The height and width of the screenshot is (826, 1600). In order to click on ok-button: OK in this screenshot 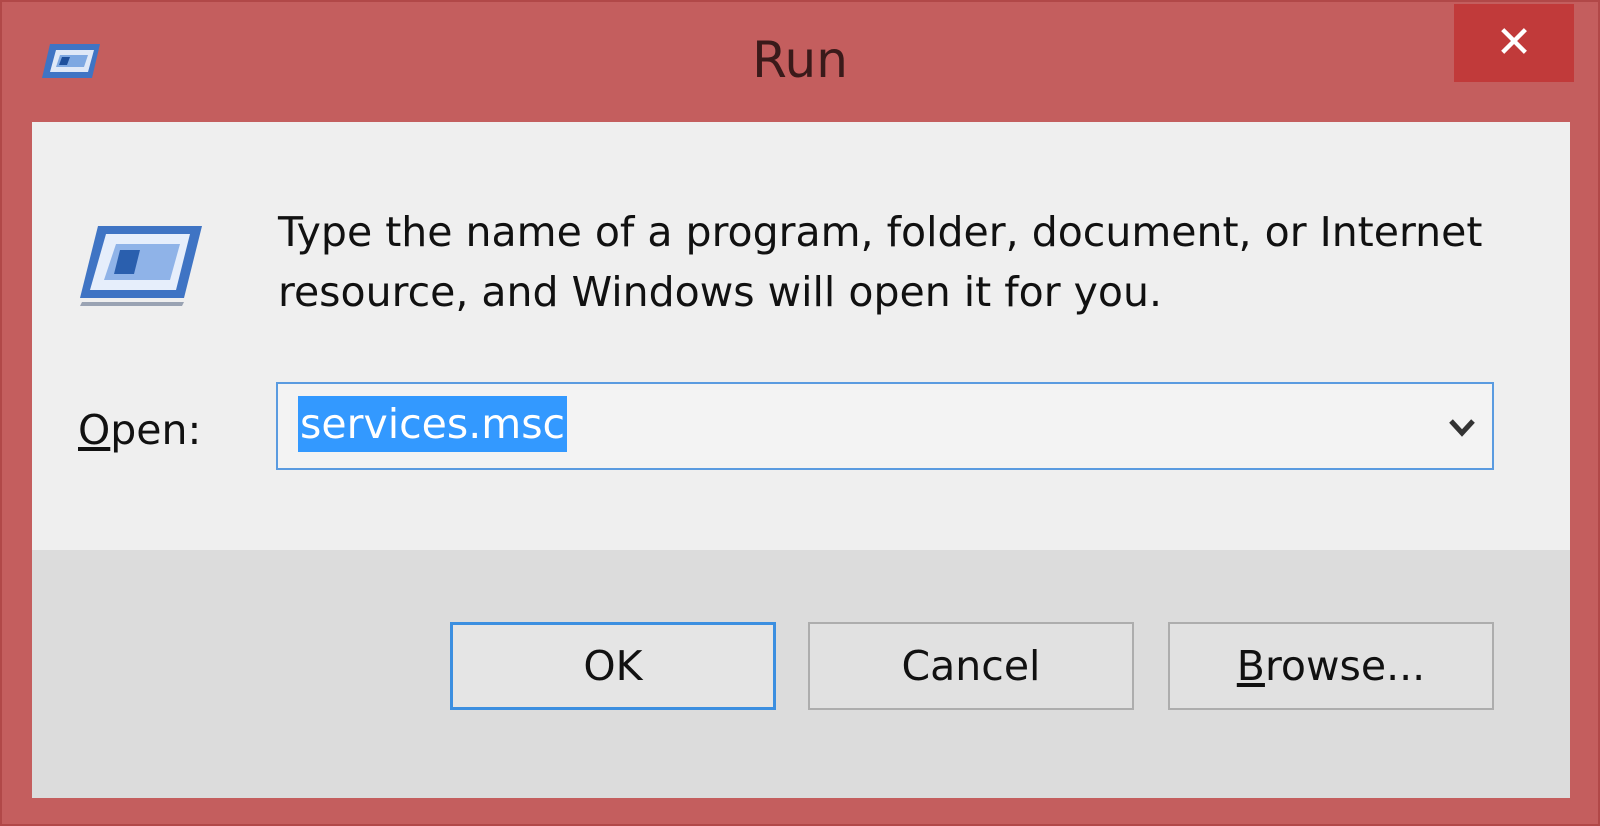, I will do `click(613, 666)`.